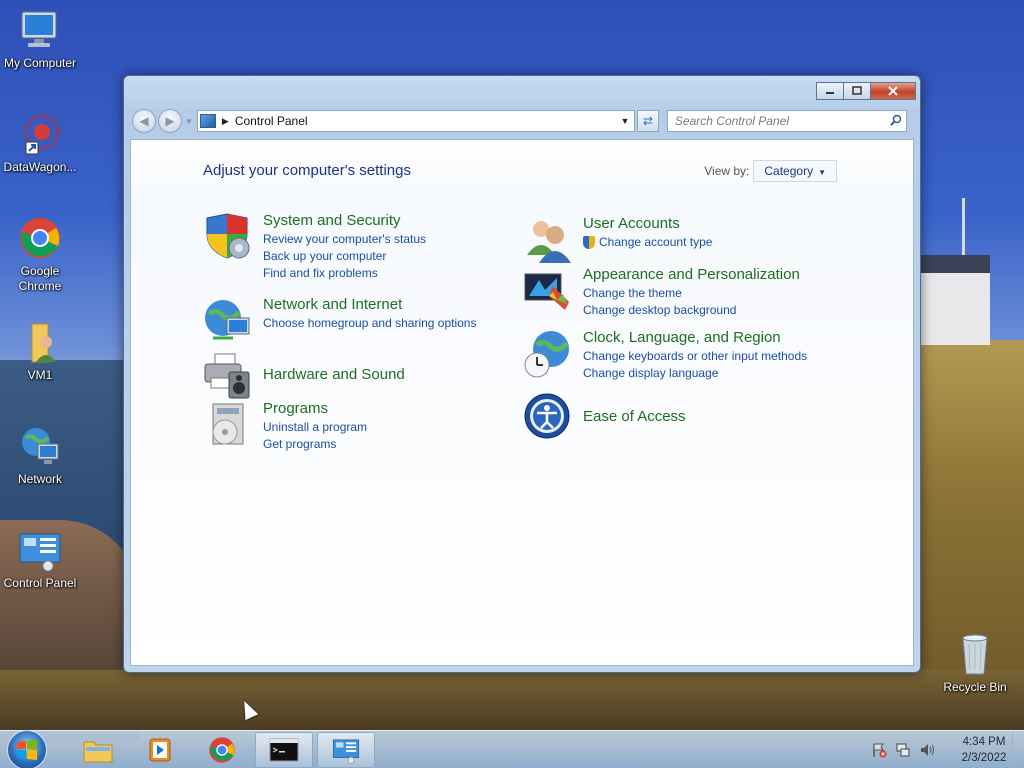 The height and width of the screenshot is (768, 1024). I want to click on link-change-keyboards: Change keyboards or other input methods, so click(695, 356).